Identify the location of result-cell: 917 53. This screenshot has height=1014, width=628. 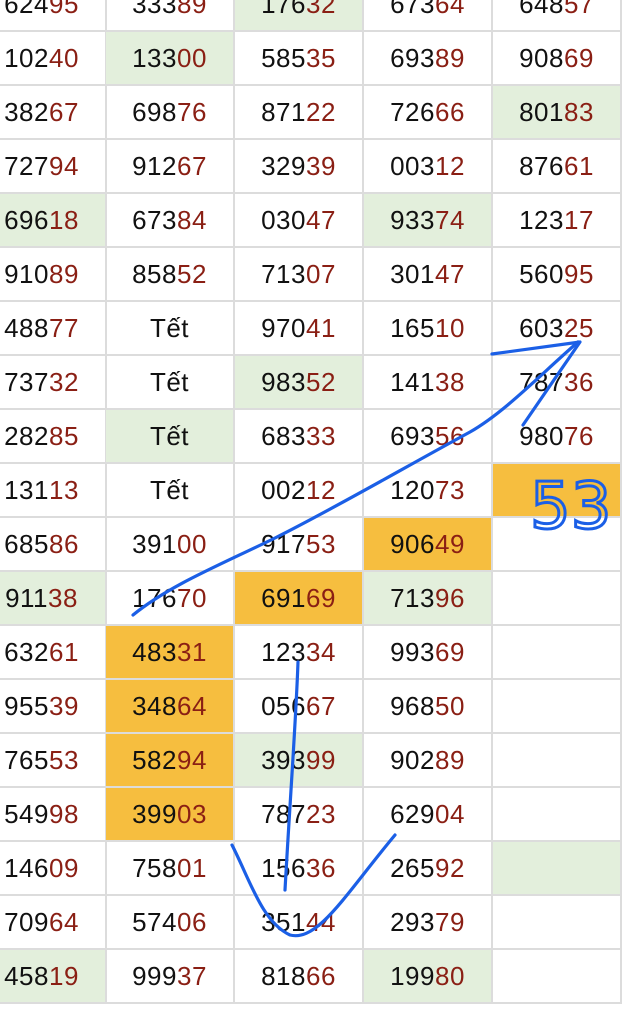
(299, 545).